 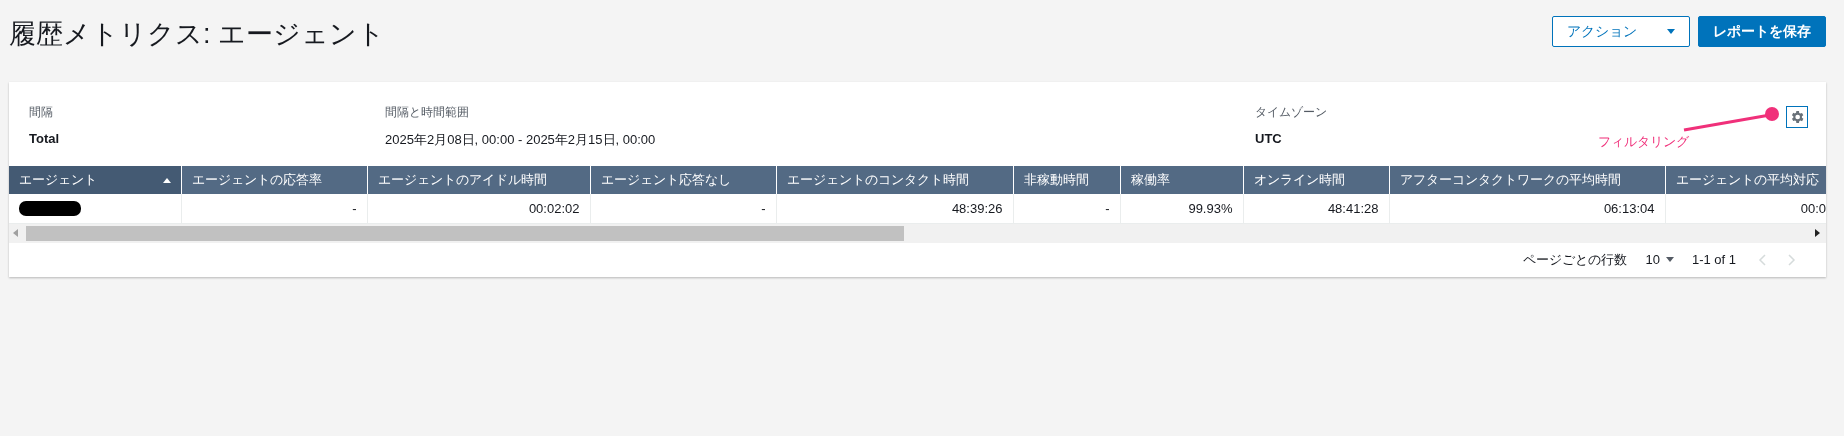 What do you see at coordinates (15, 233) in the screenshot?
I see `scroll-left-icon` at bounding box center [15, 233].